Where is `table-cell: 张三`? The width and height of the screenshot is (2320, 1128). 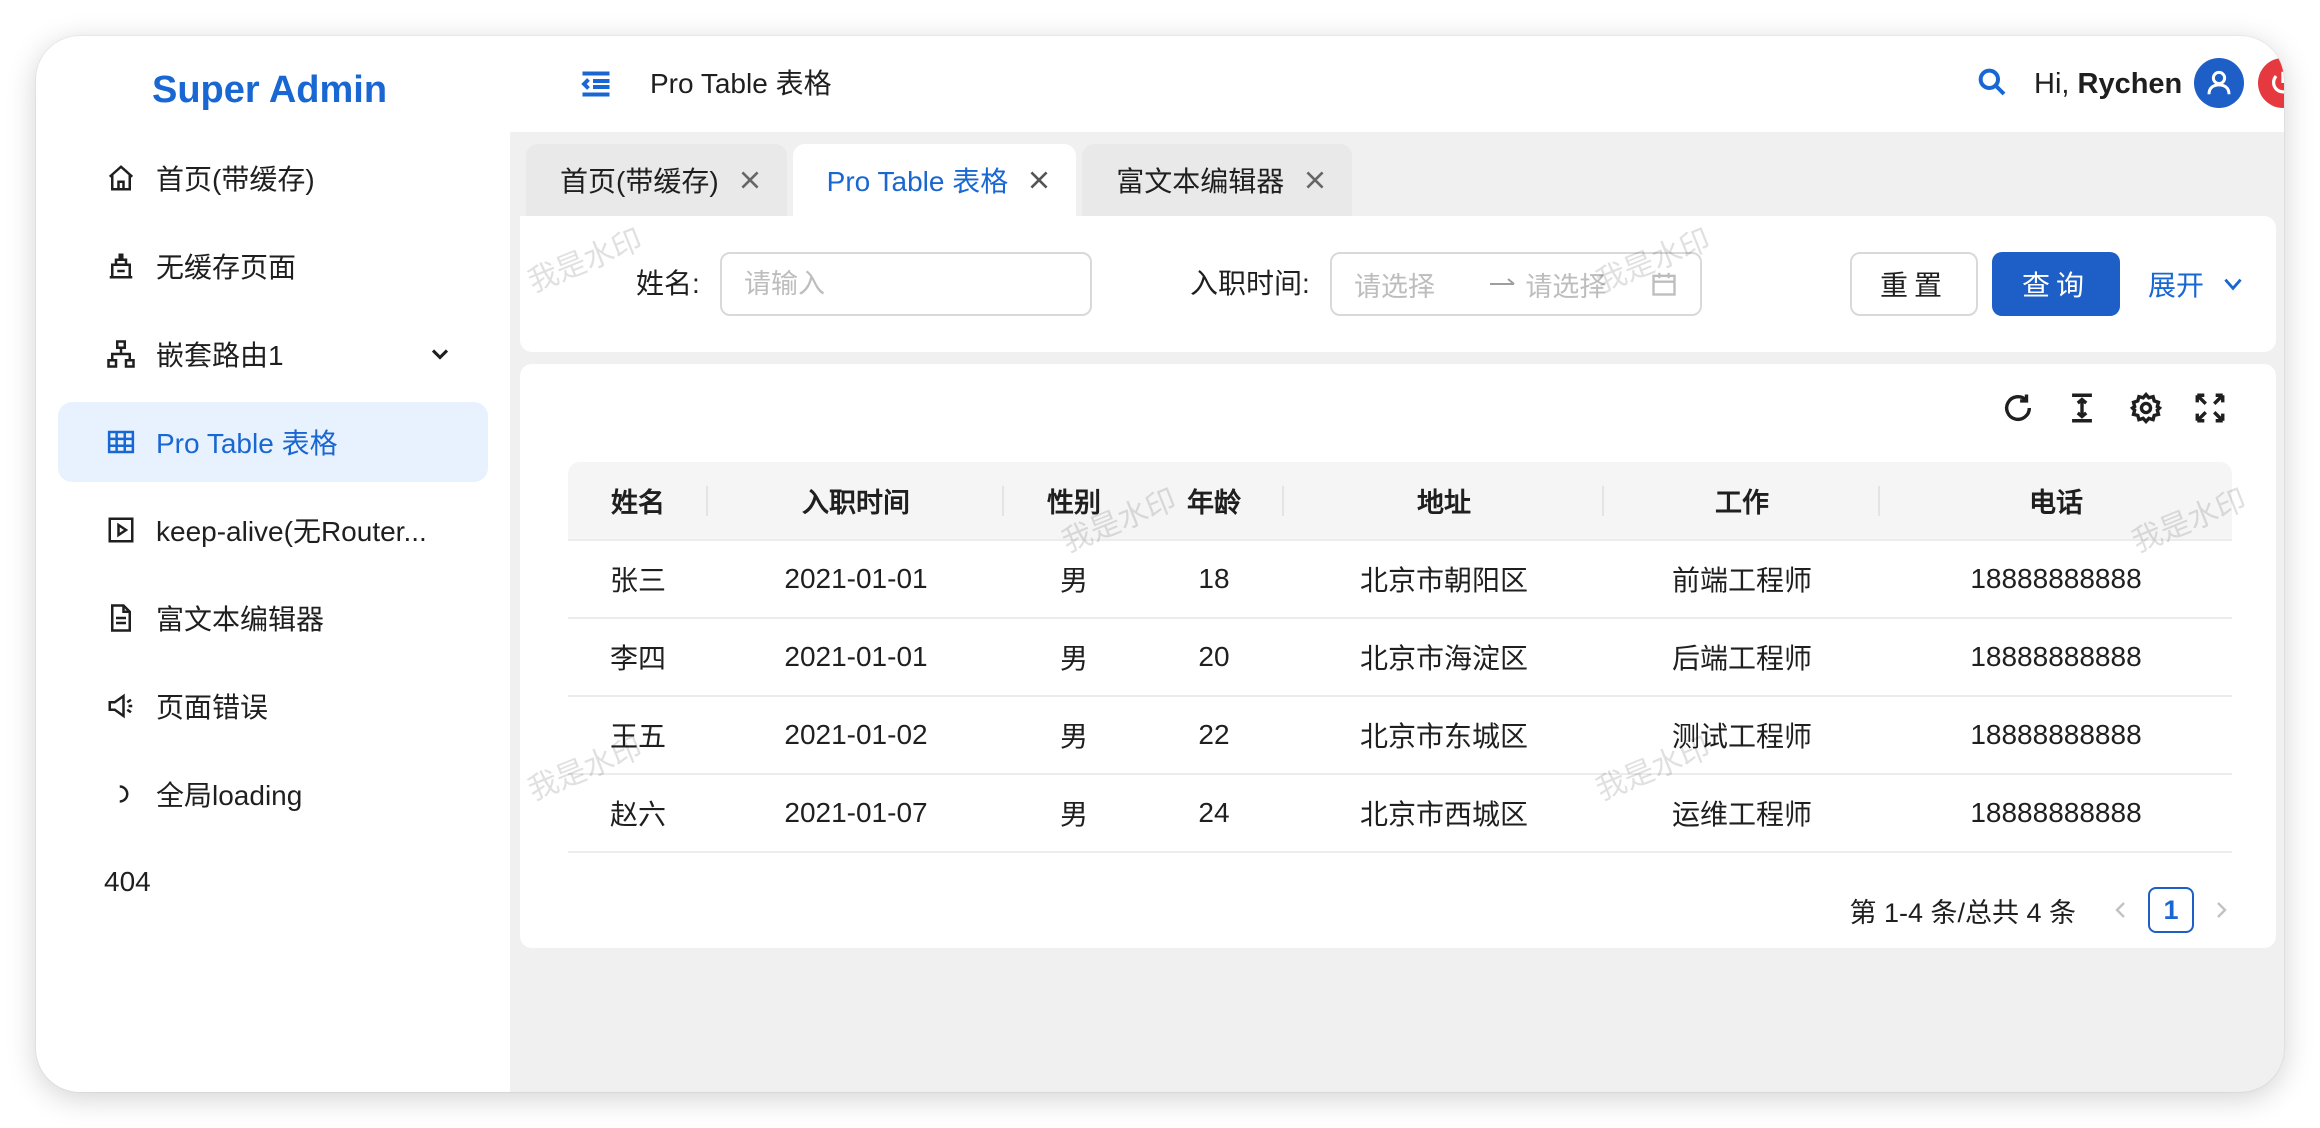 table-cell: 张三 is located at coordinates (638, 579).